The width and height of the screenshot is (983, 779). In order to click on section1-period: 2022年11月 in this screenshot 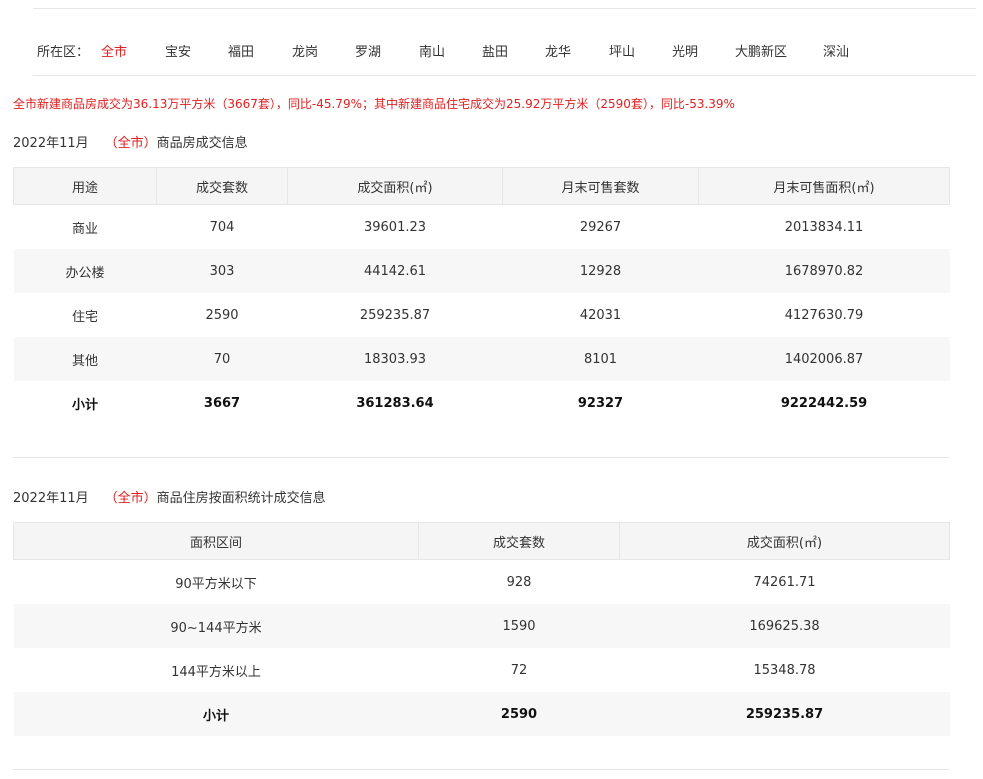, I will do `click(51, 143)`.